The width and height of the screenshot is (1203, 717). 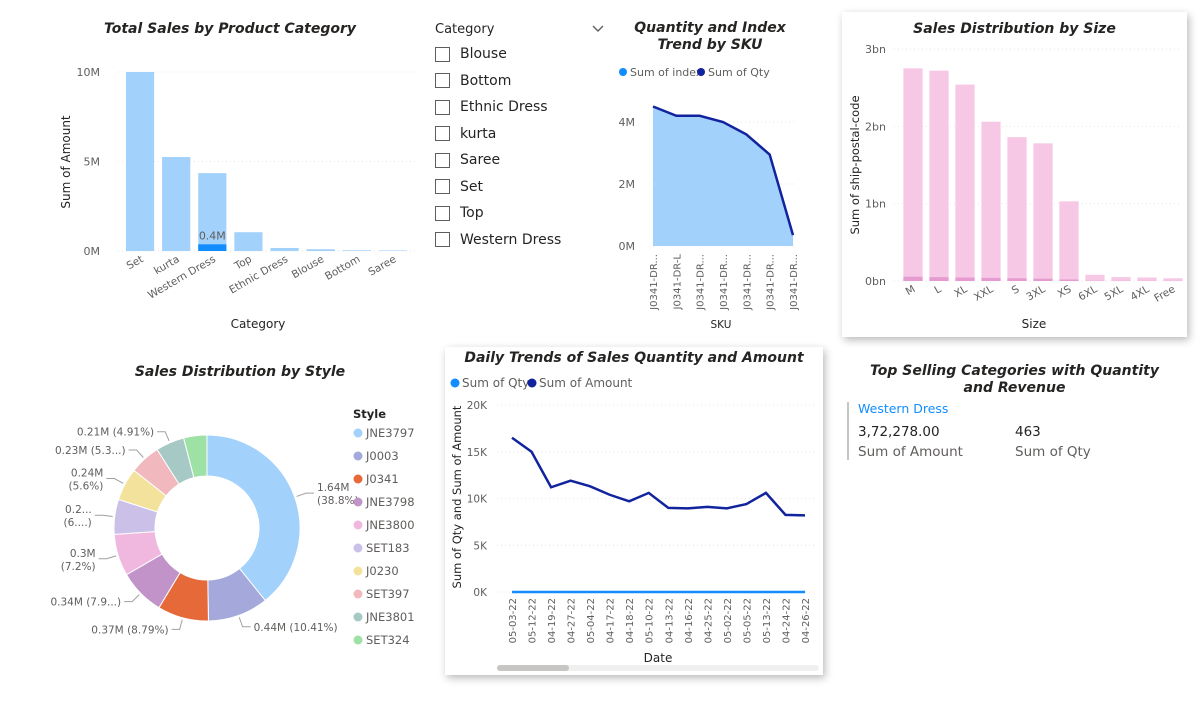 What do you see at coordinates (767, 620) in the screenshot?
I see `x-tick-label: 05-13-22` at bounding box center [767, 620].